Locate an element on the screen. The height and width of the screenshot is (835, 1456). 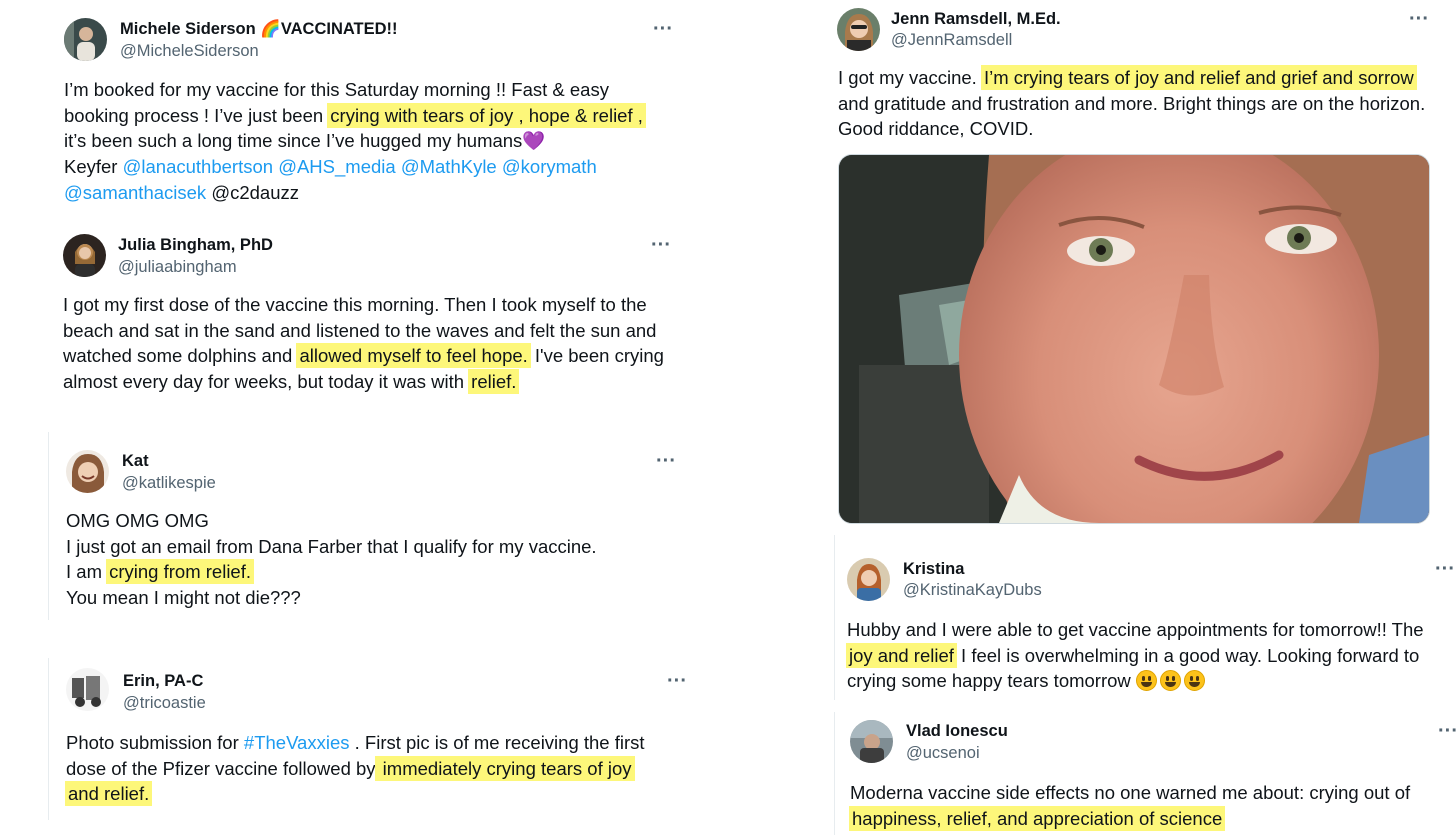
author-name: Kristina is located at coordinates (933, 569).